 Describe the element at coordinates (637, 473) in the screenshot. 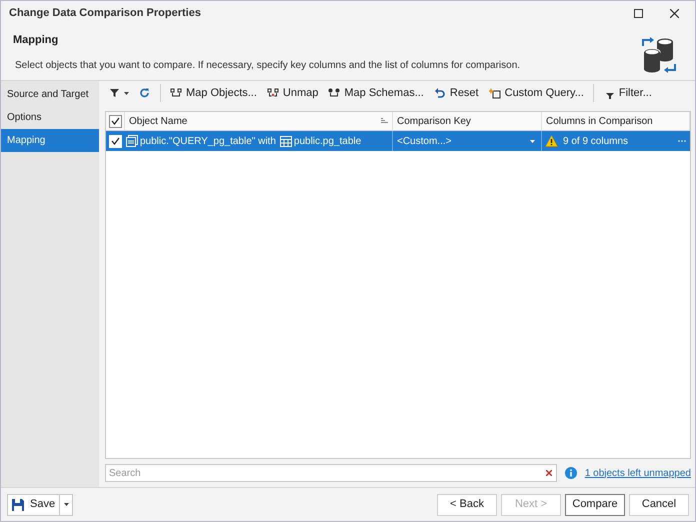

I see `unmapped-objects-link: 1 objects left unmapped` at that location.